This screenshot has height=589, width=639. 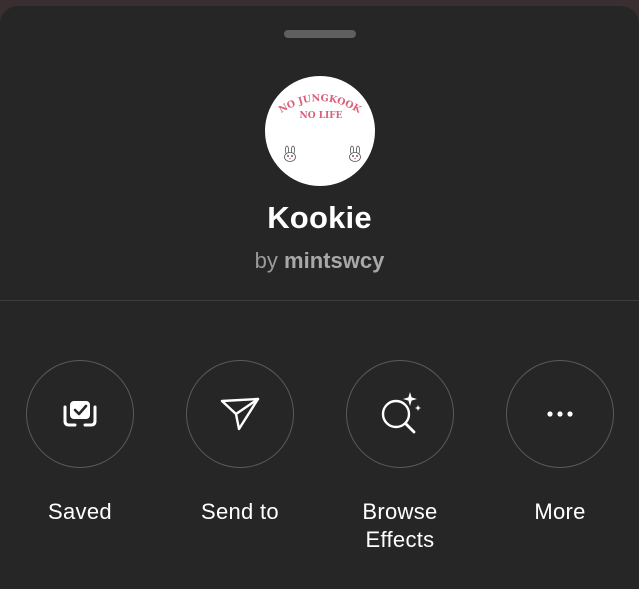 What do you see at coordinates (334, 260) in the screenshot?
I see `author-link: mintswcy` at bounding box center [334, 260].